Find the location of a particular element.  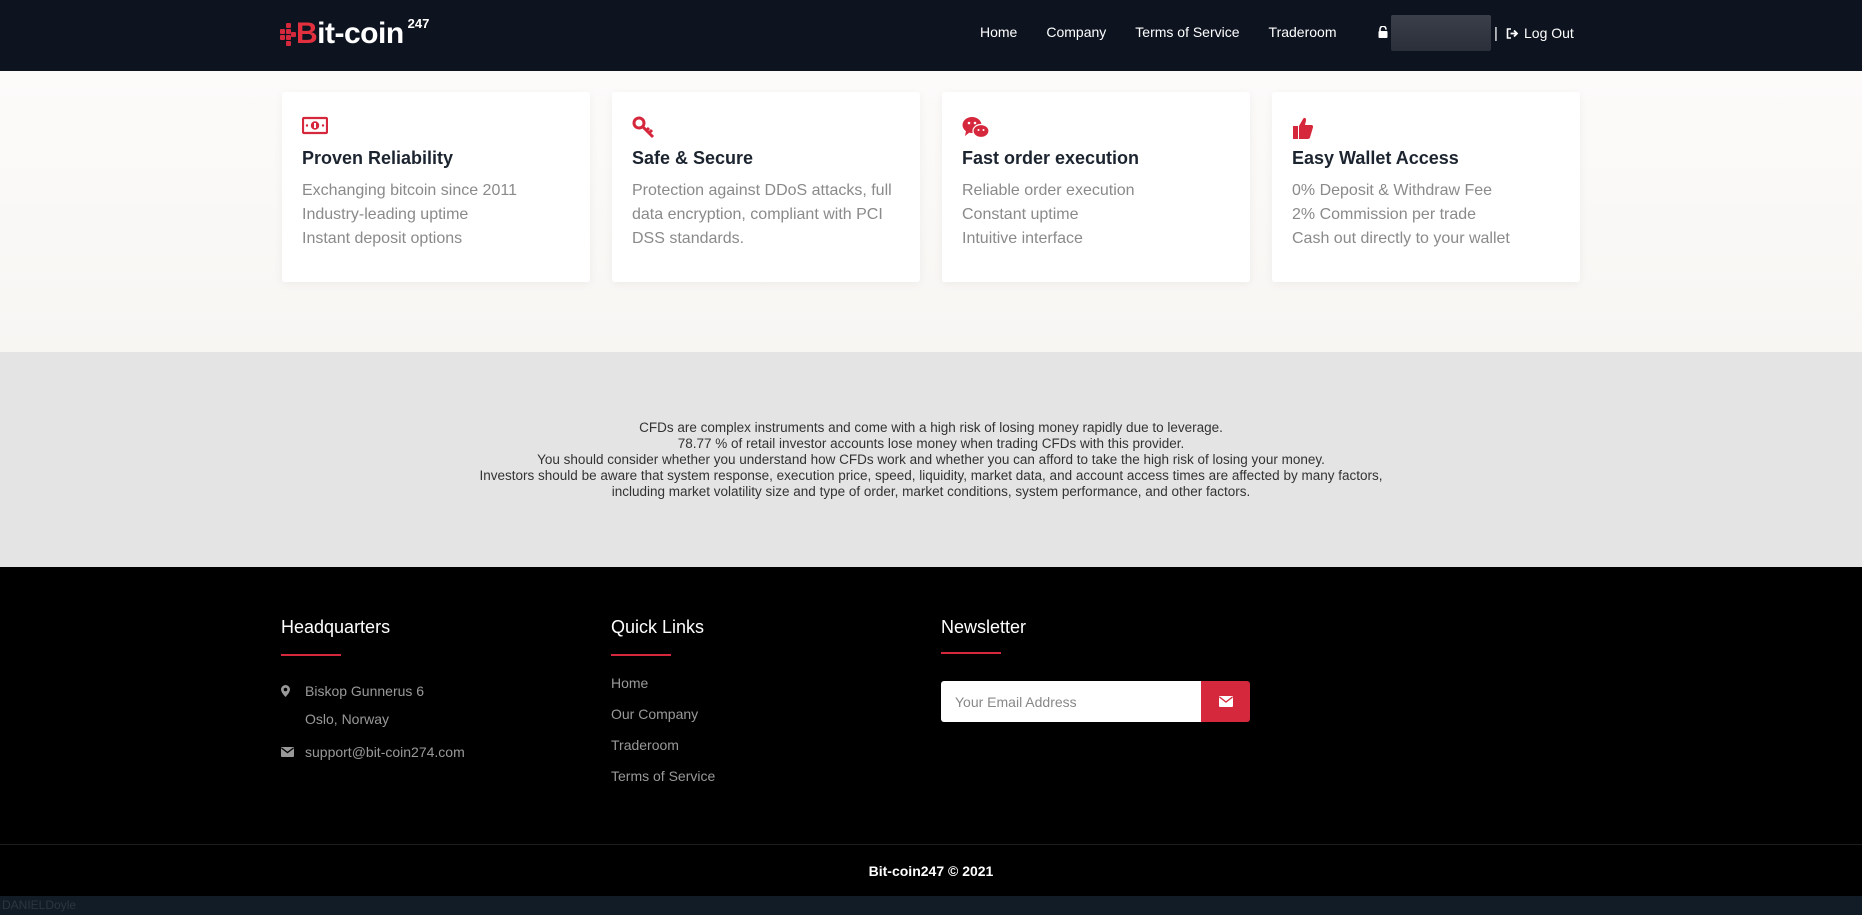

email-contact: support@bit-coin274.com is located at coordinates (431, 752).